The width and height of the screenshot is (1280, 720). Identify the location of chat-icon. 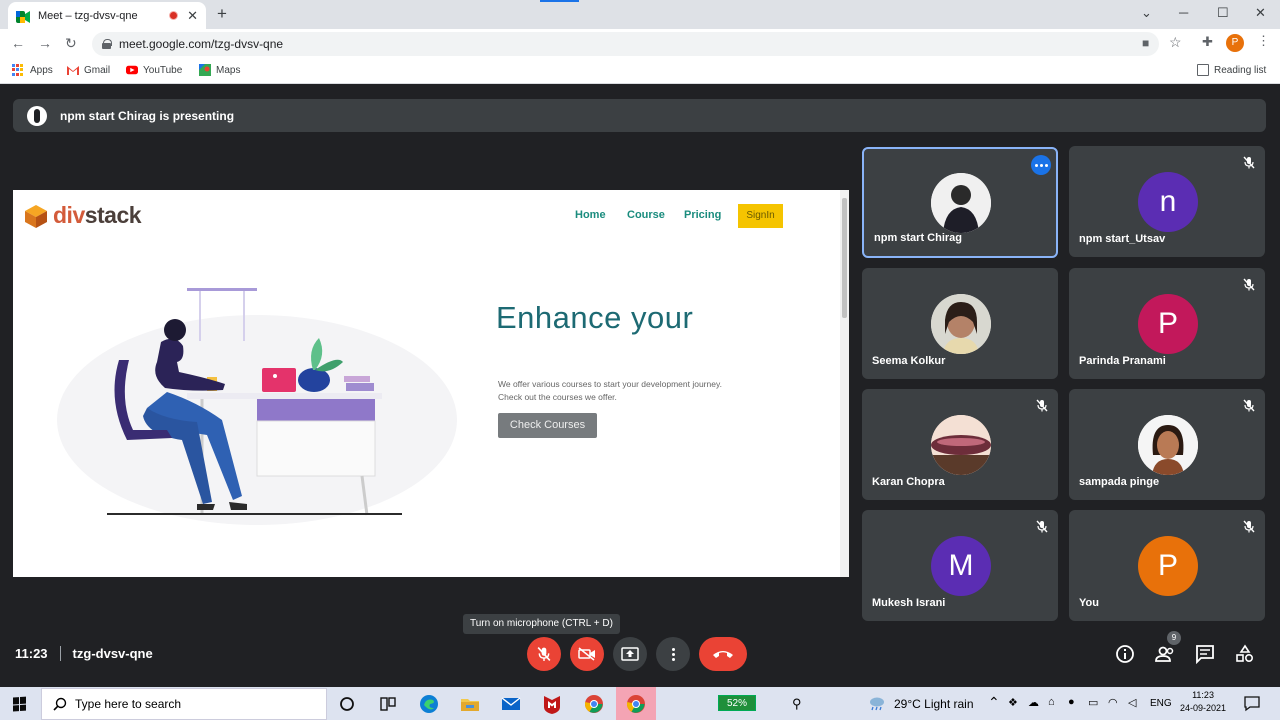
(1205, 654).